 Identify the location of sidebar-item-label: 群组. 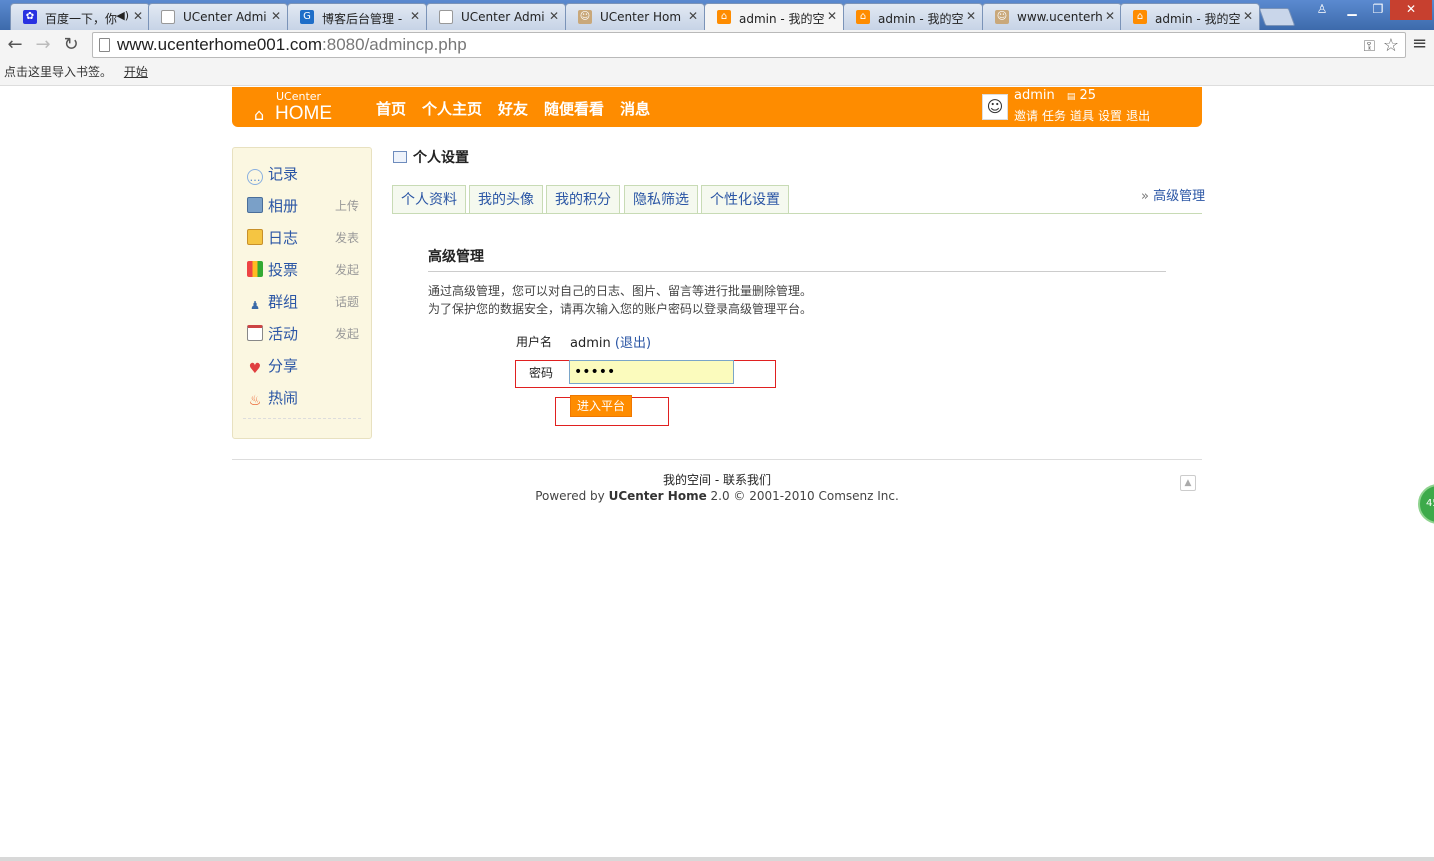
(283, 302).